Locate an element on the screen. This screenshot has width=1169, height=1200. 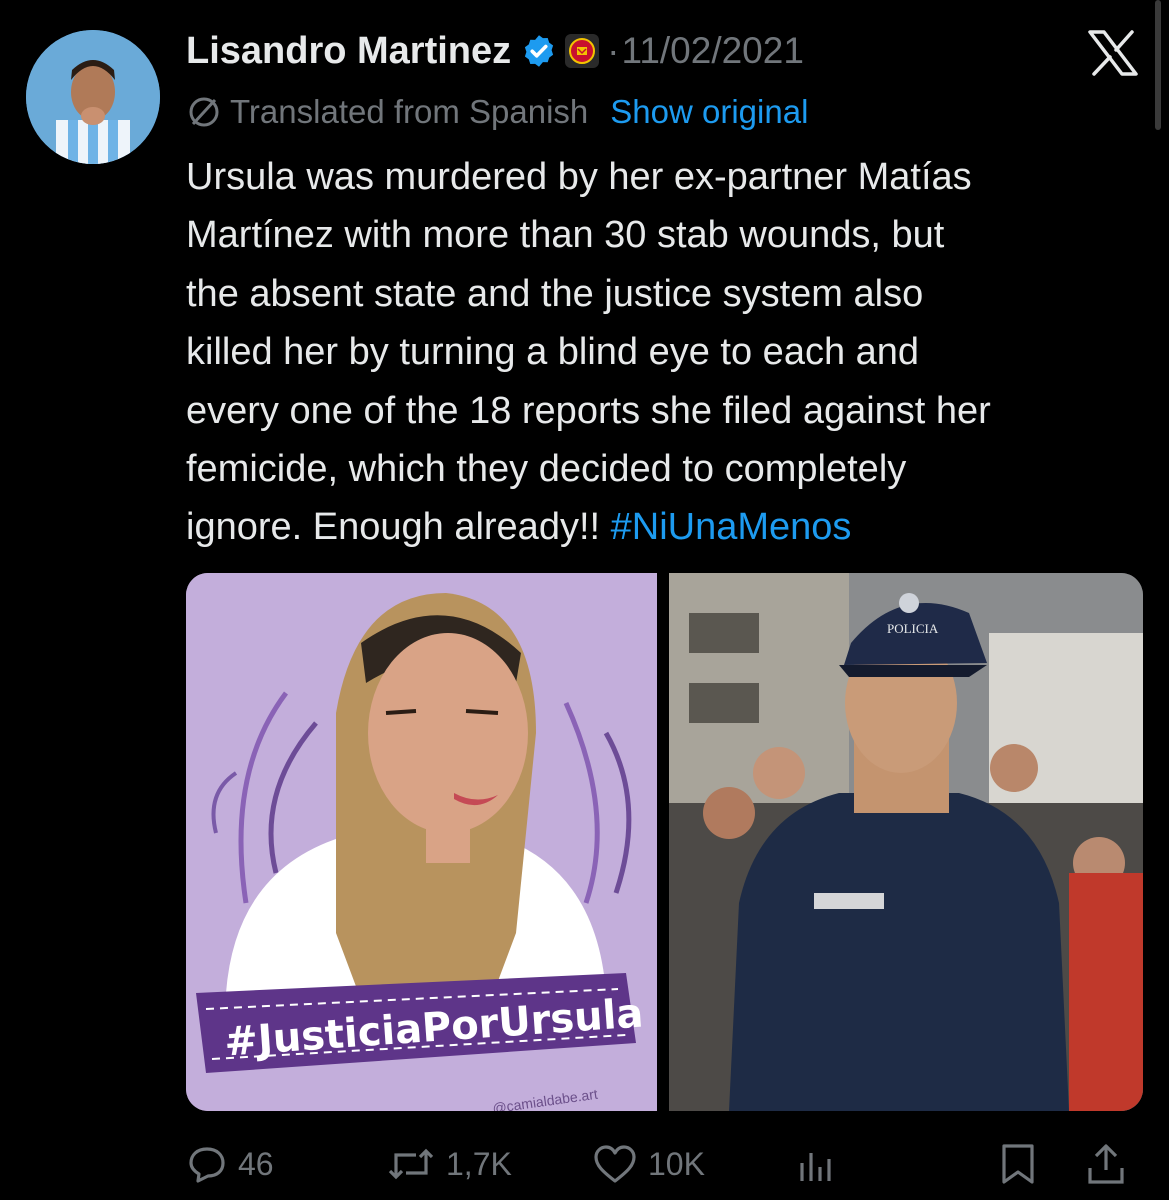
manchester-united-badge-icon is located at coordinates (582, 51).